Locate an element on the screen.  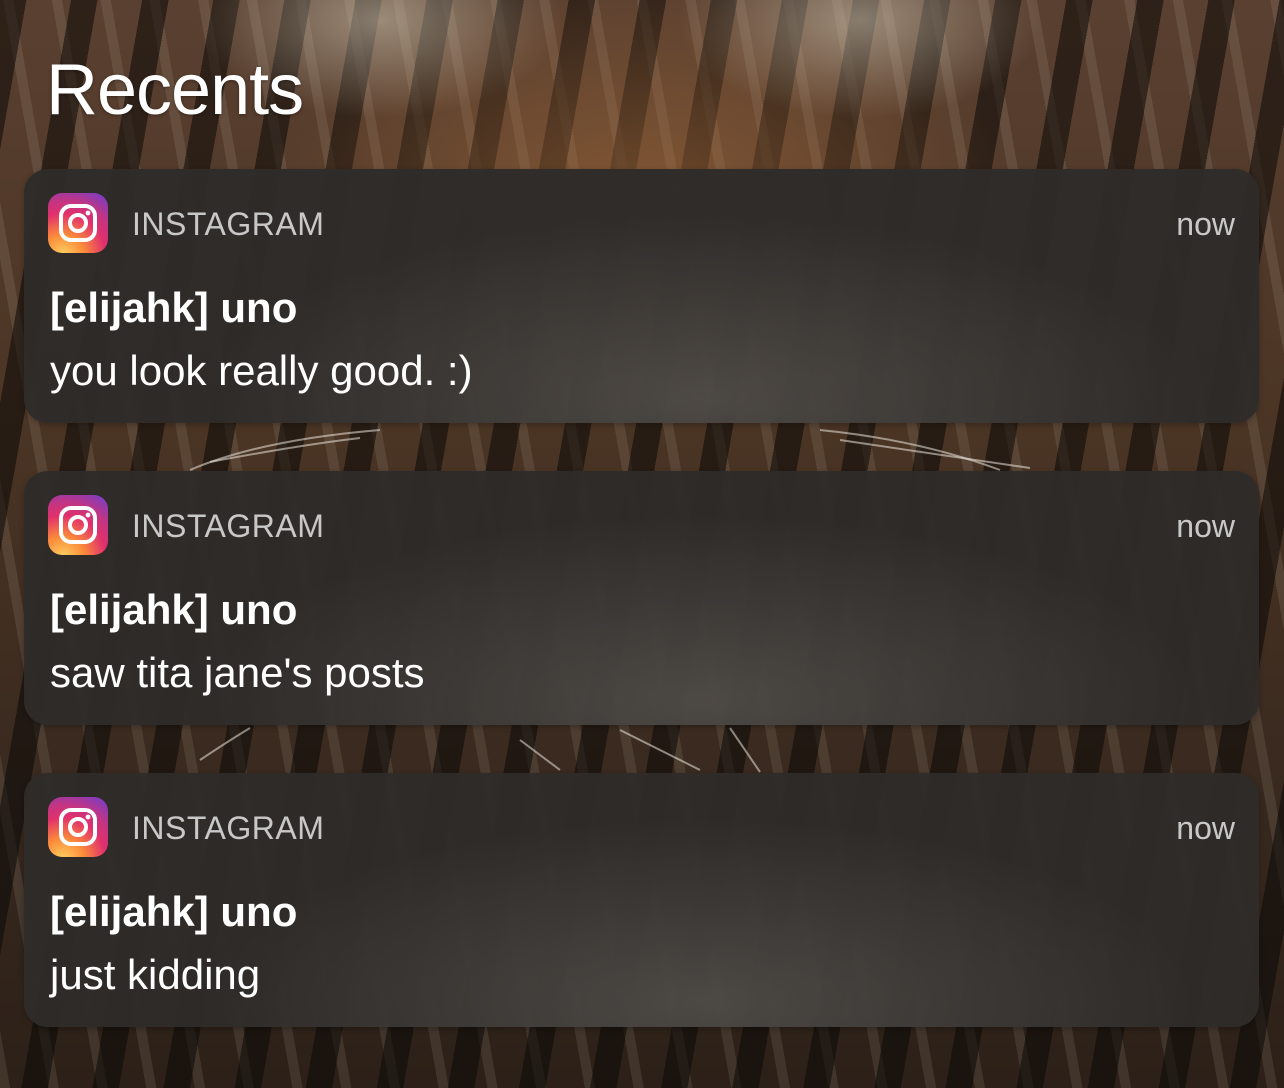
notification-message: just kidding is located at coordinates (155, 974).